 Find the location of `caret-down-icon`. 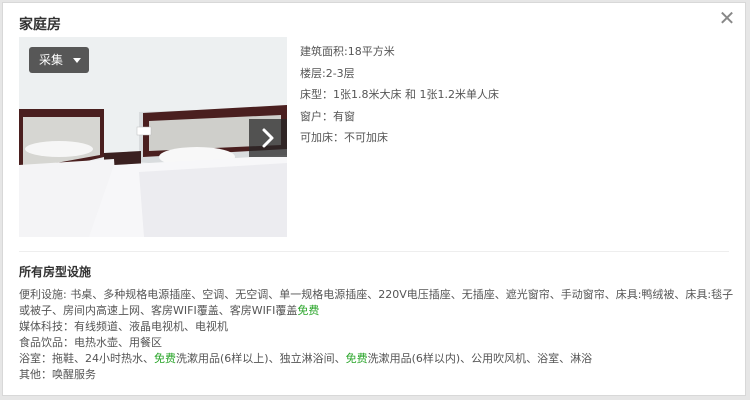

caret-down-icon is located at coordinates (77, 60).